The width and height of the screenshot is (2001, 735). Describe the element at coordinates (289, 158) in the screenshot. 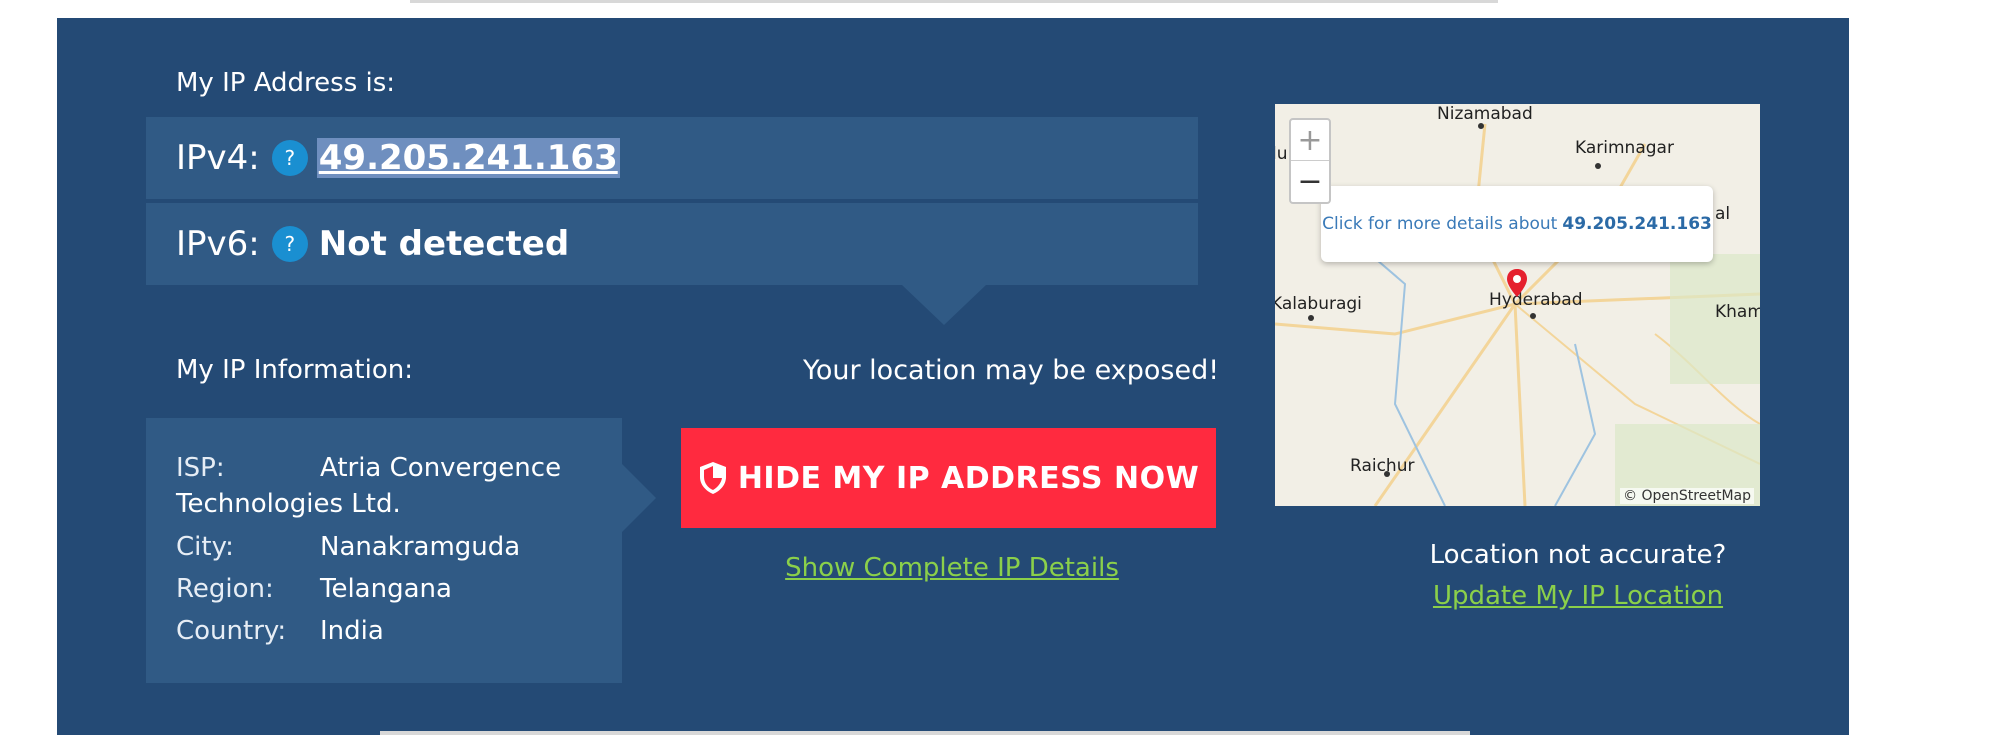

I see `ipv4-help-icon: ?` at that location.